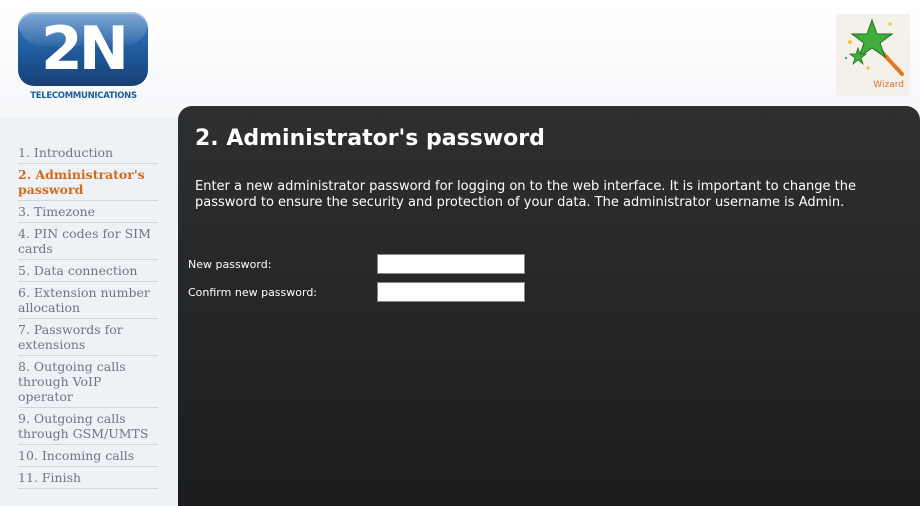 The height and width of the screenshot is (506, 920). What do you see at coordinates (370, 138) in the screenshot?
I see `page-title: 2. Administrator's password` at bounding box center [370, 138].